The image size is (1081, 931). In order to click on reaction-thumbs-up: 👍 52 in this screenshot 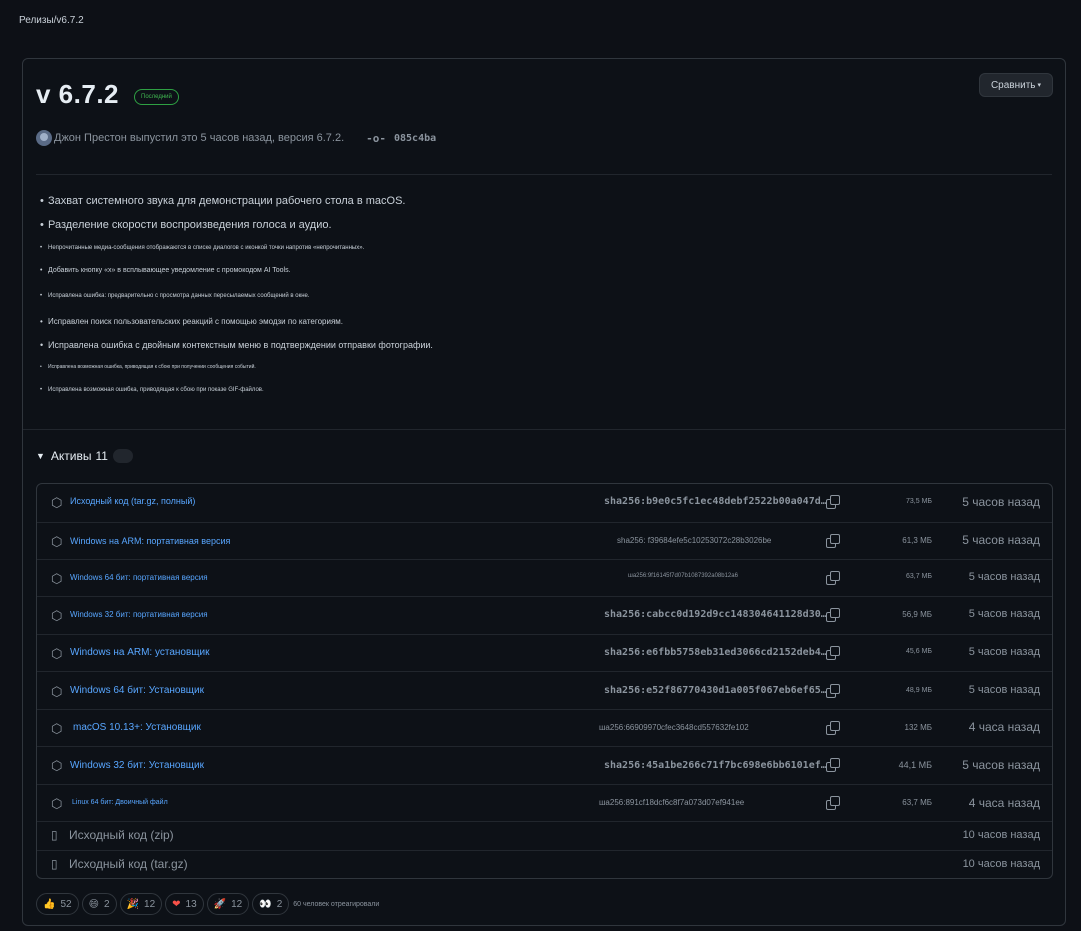, I will do `click(57, 904)`.